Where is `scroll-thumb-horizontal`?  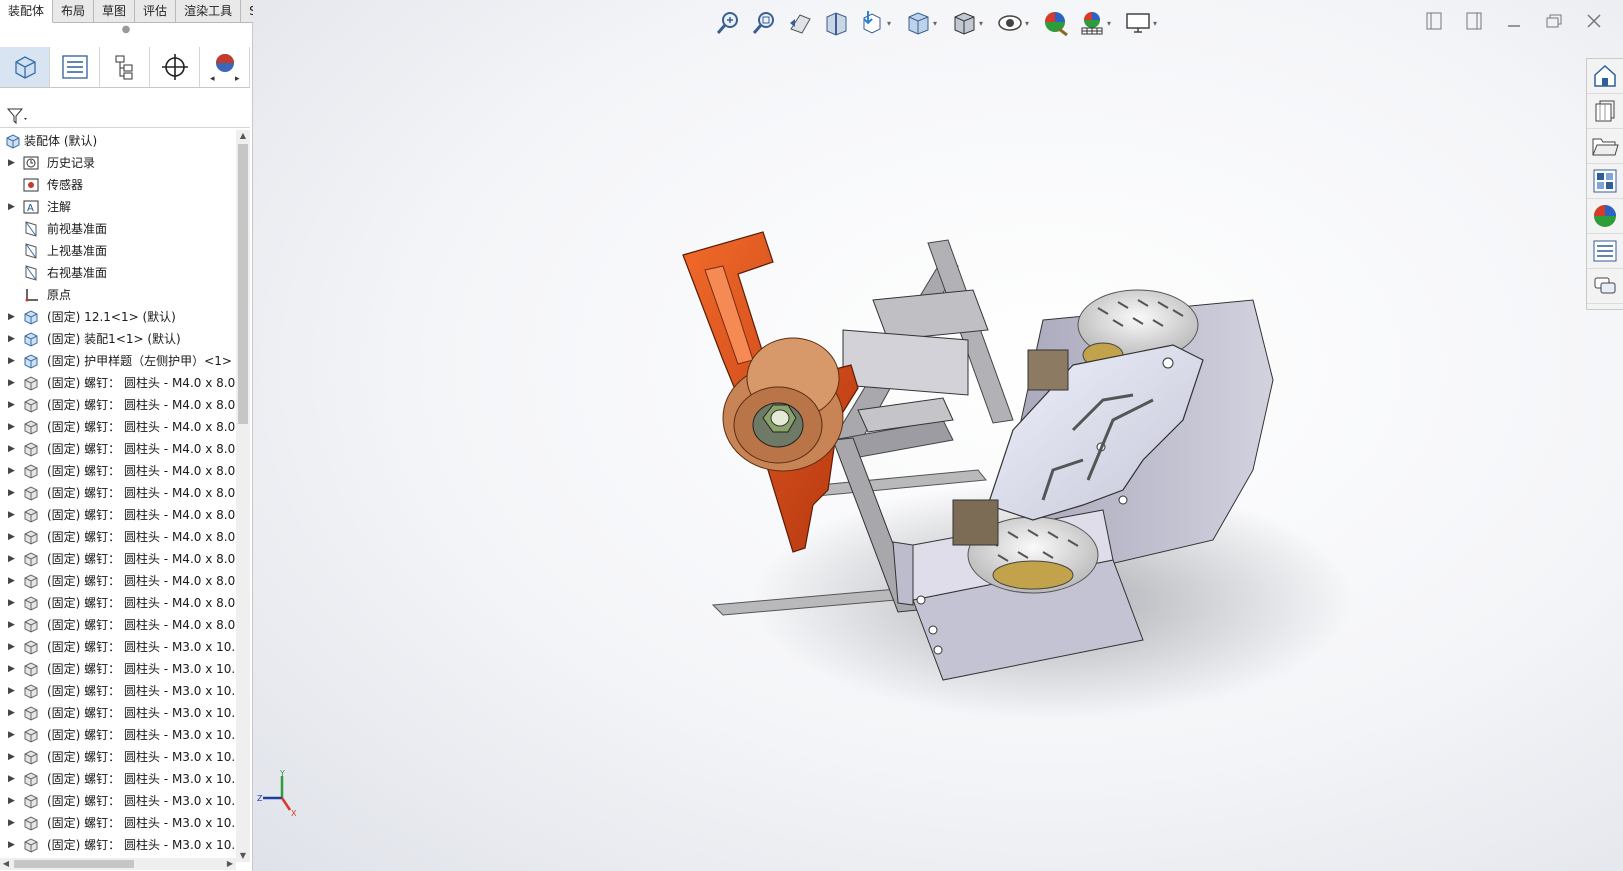 scroll-thumb-horizontal is located at coordinates (74, 864).